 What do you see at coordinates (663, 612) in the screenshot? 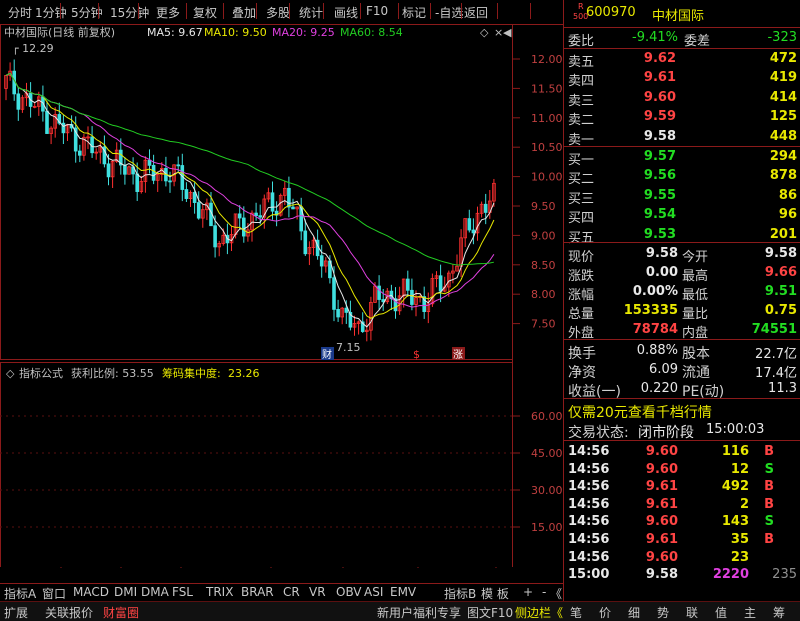
I see `side-tab-3: 势` at bounding box center [663, 612].